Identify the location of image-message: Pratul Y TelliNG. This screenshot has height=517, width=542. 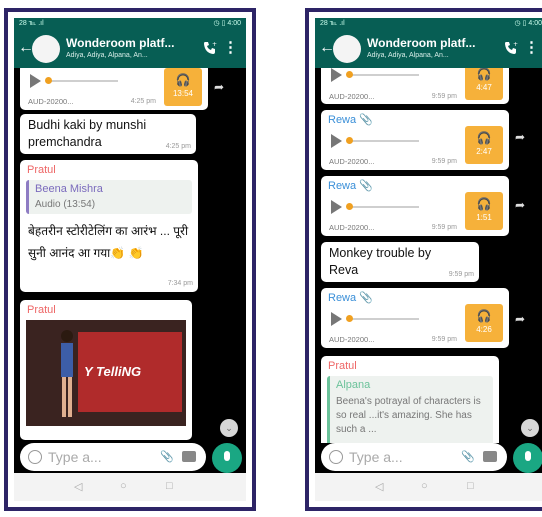
(106, 370).